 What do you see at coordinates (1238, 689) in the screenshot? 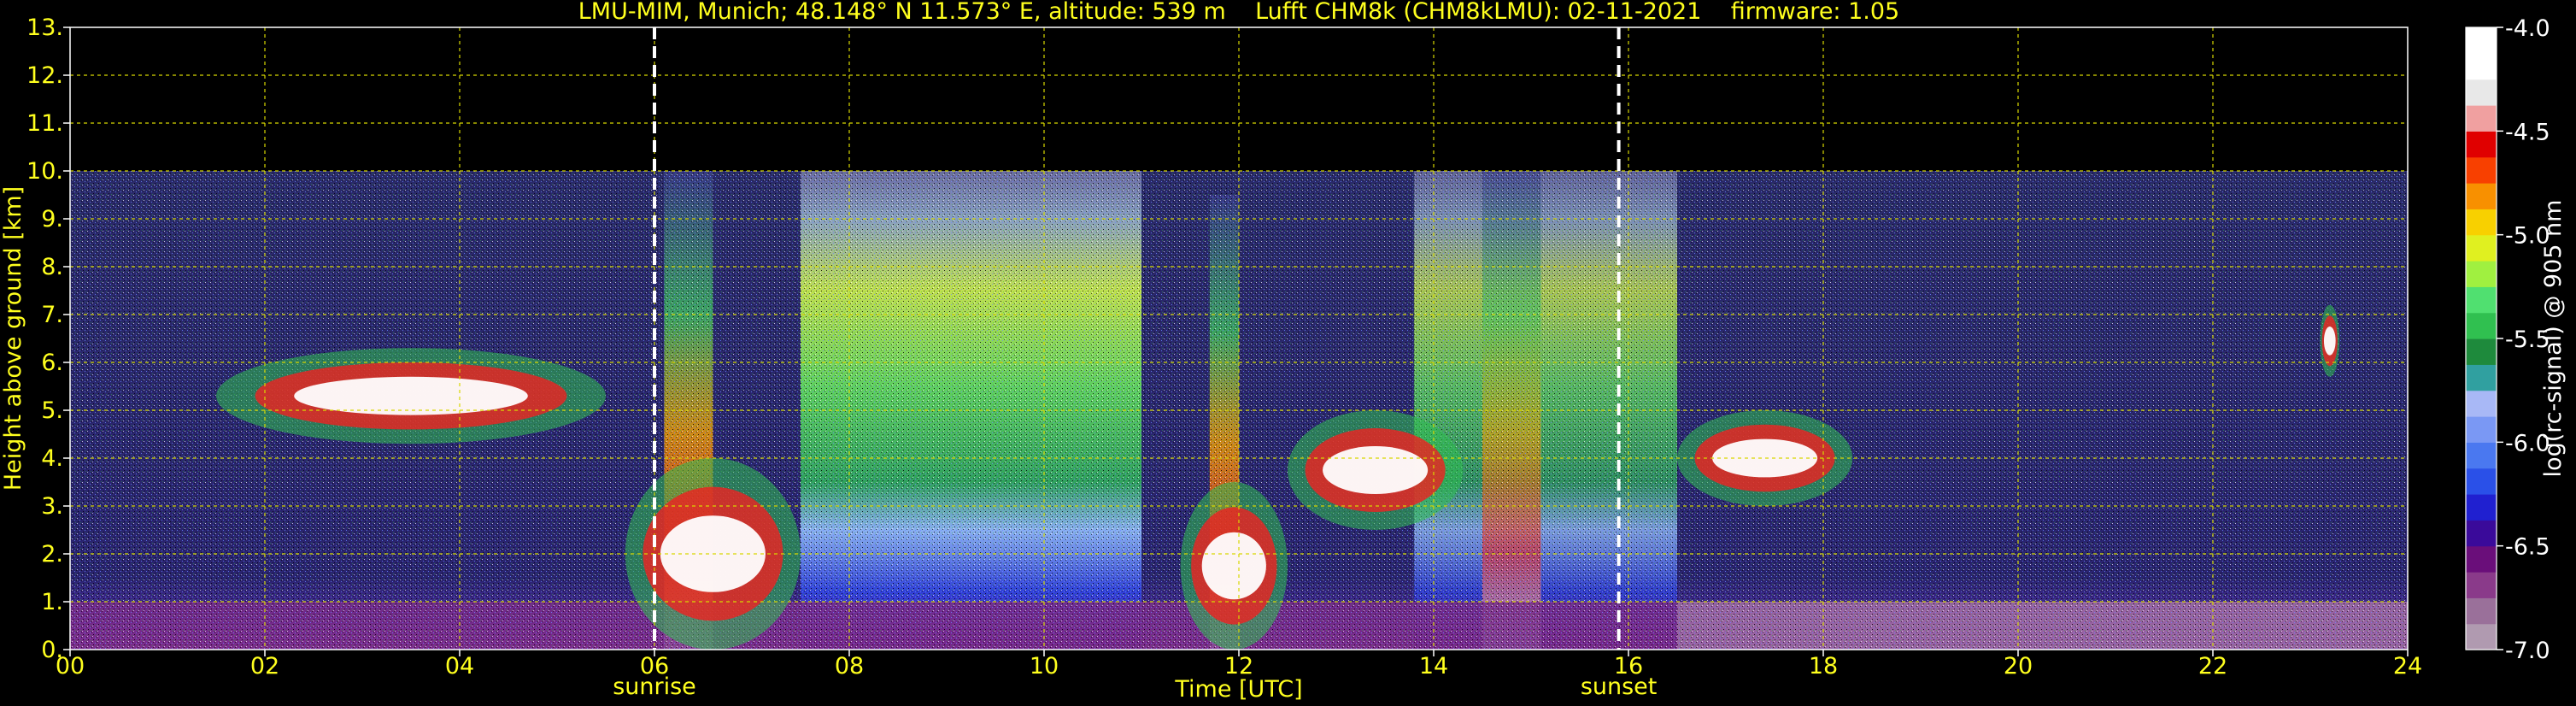
I see `x-axis-label: Time [UTC]` at bounding box center [1238, 689].